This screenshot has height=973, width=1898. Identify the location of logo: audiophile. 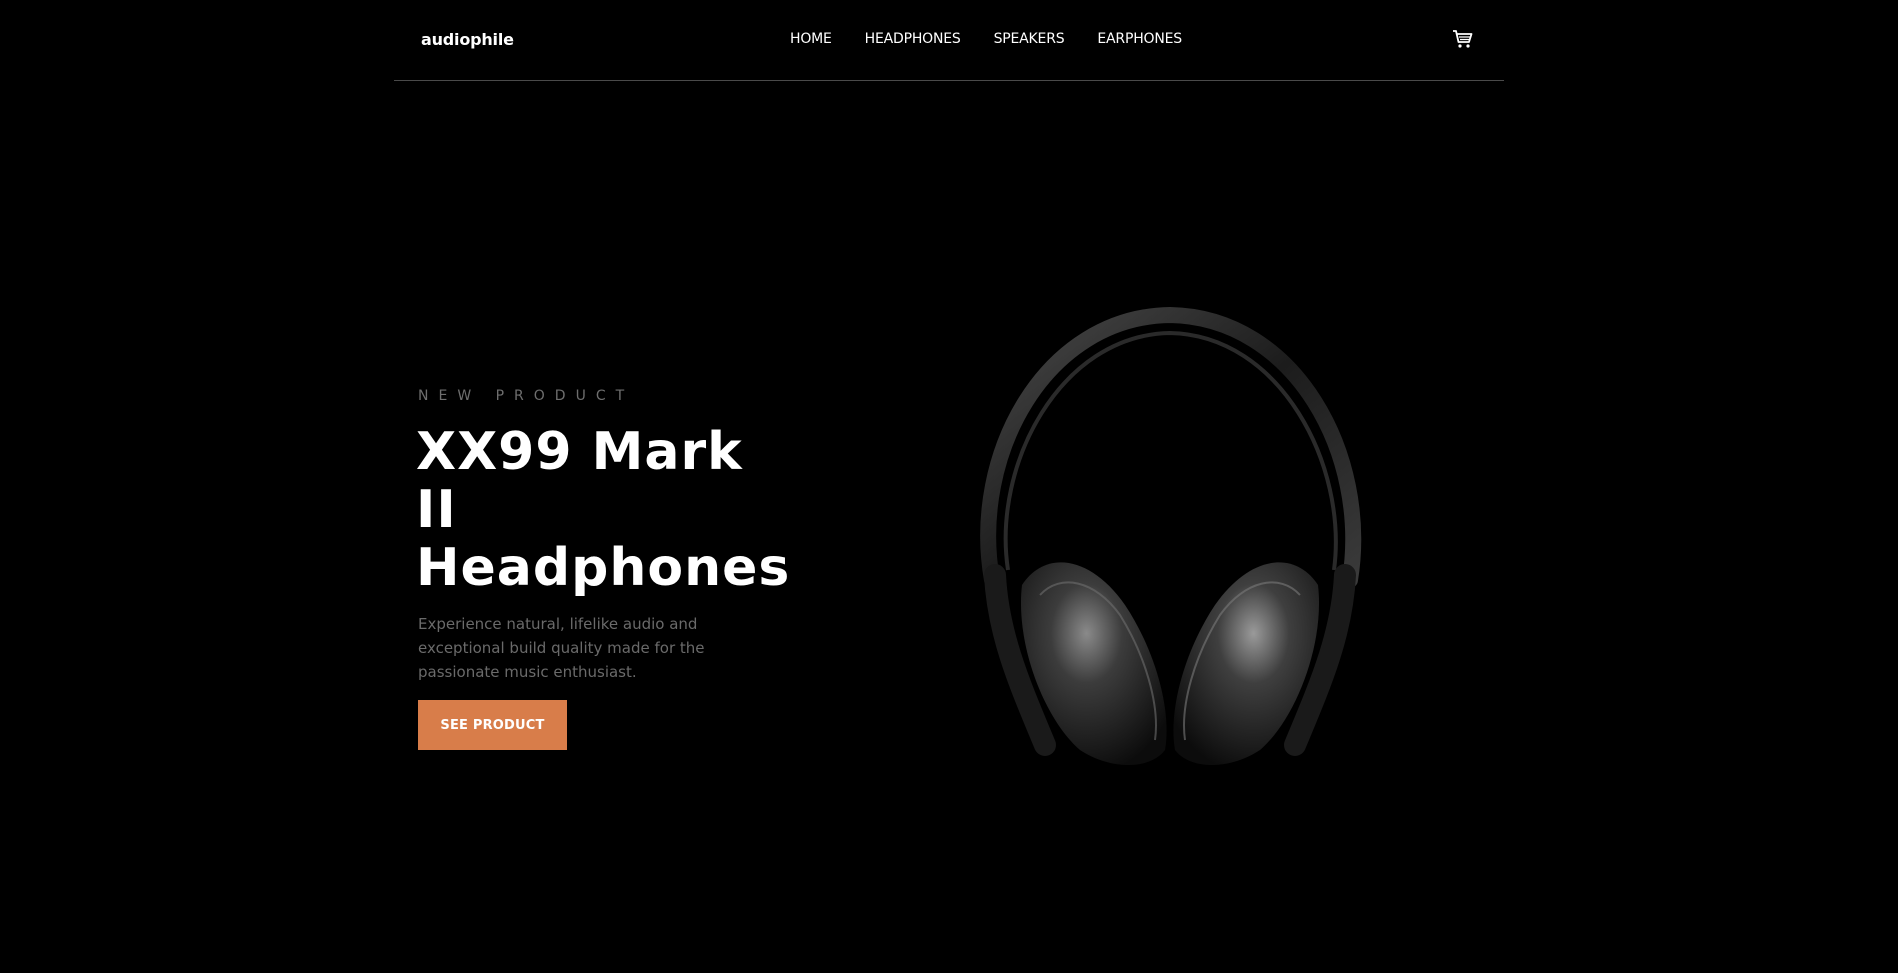
(467, 39).